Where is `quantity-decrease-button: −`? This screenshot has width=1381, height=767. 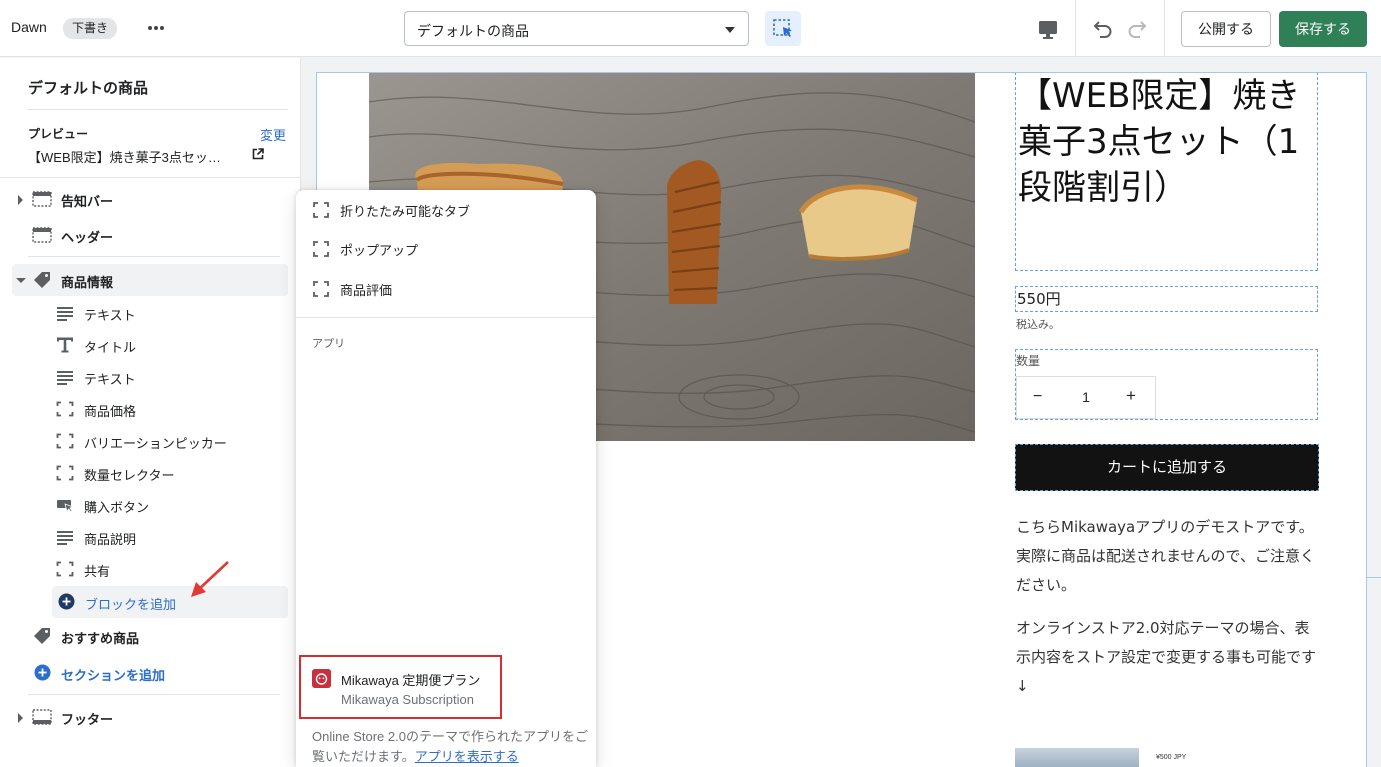
quantity-decrease-button: − is located at coordinates (1037, 397).